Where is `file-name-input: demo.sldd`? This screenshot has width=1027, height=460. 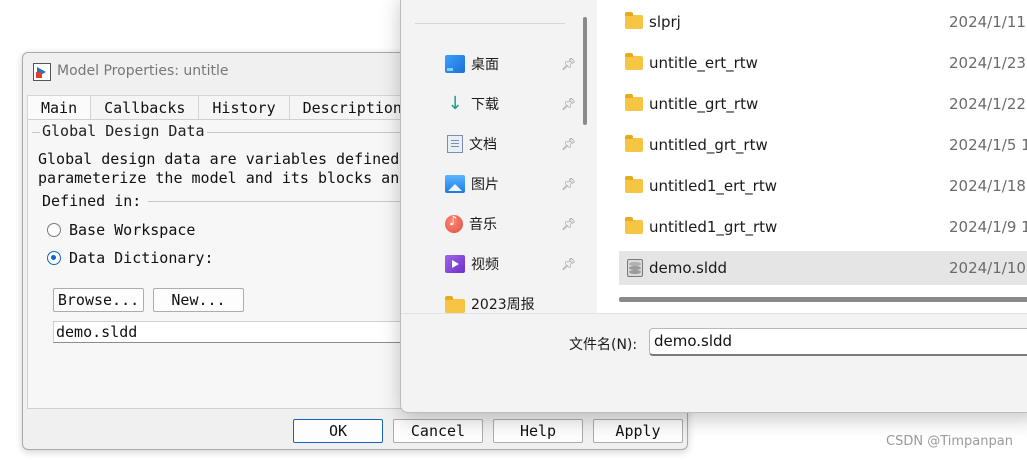
file-name-input: demo.sldd is located at coordinates (838, 342).